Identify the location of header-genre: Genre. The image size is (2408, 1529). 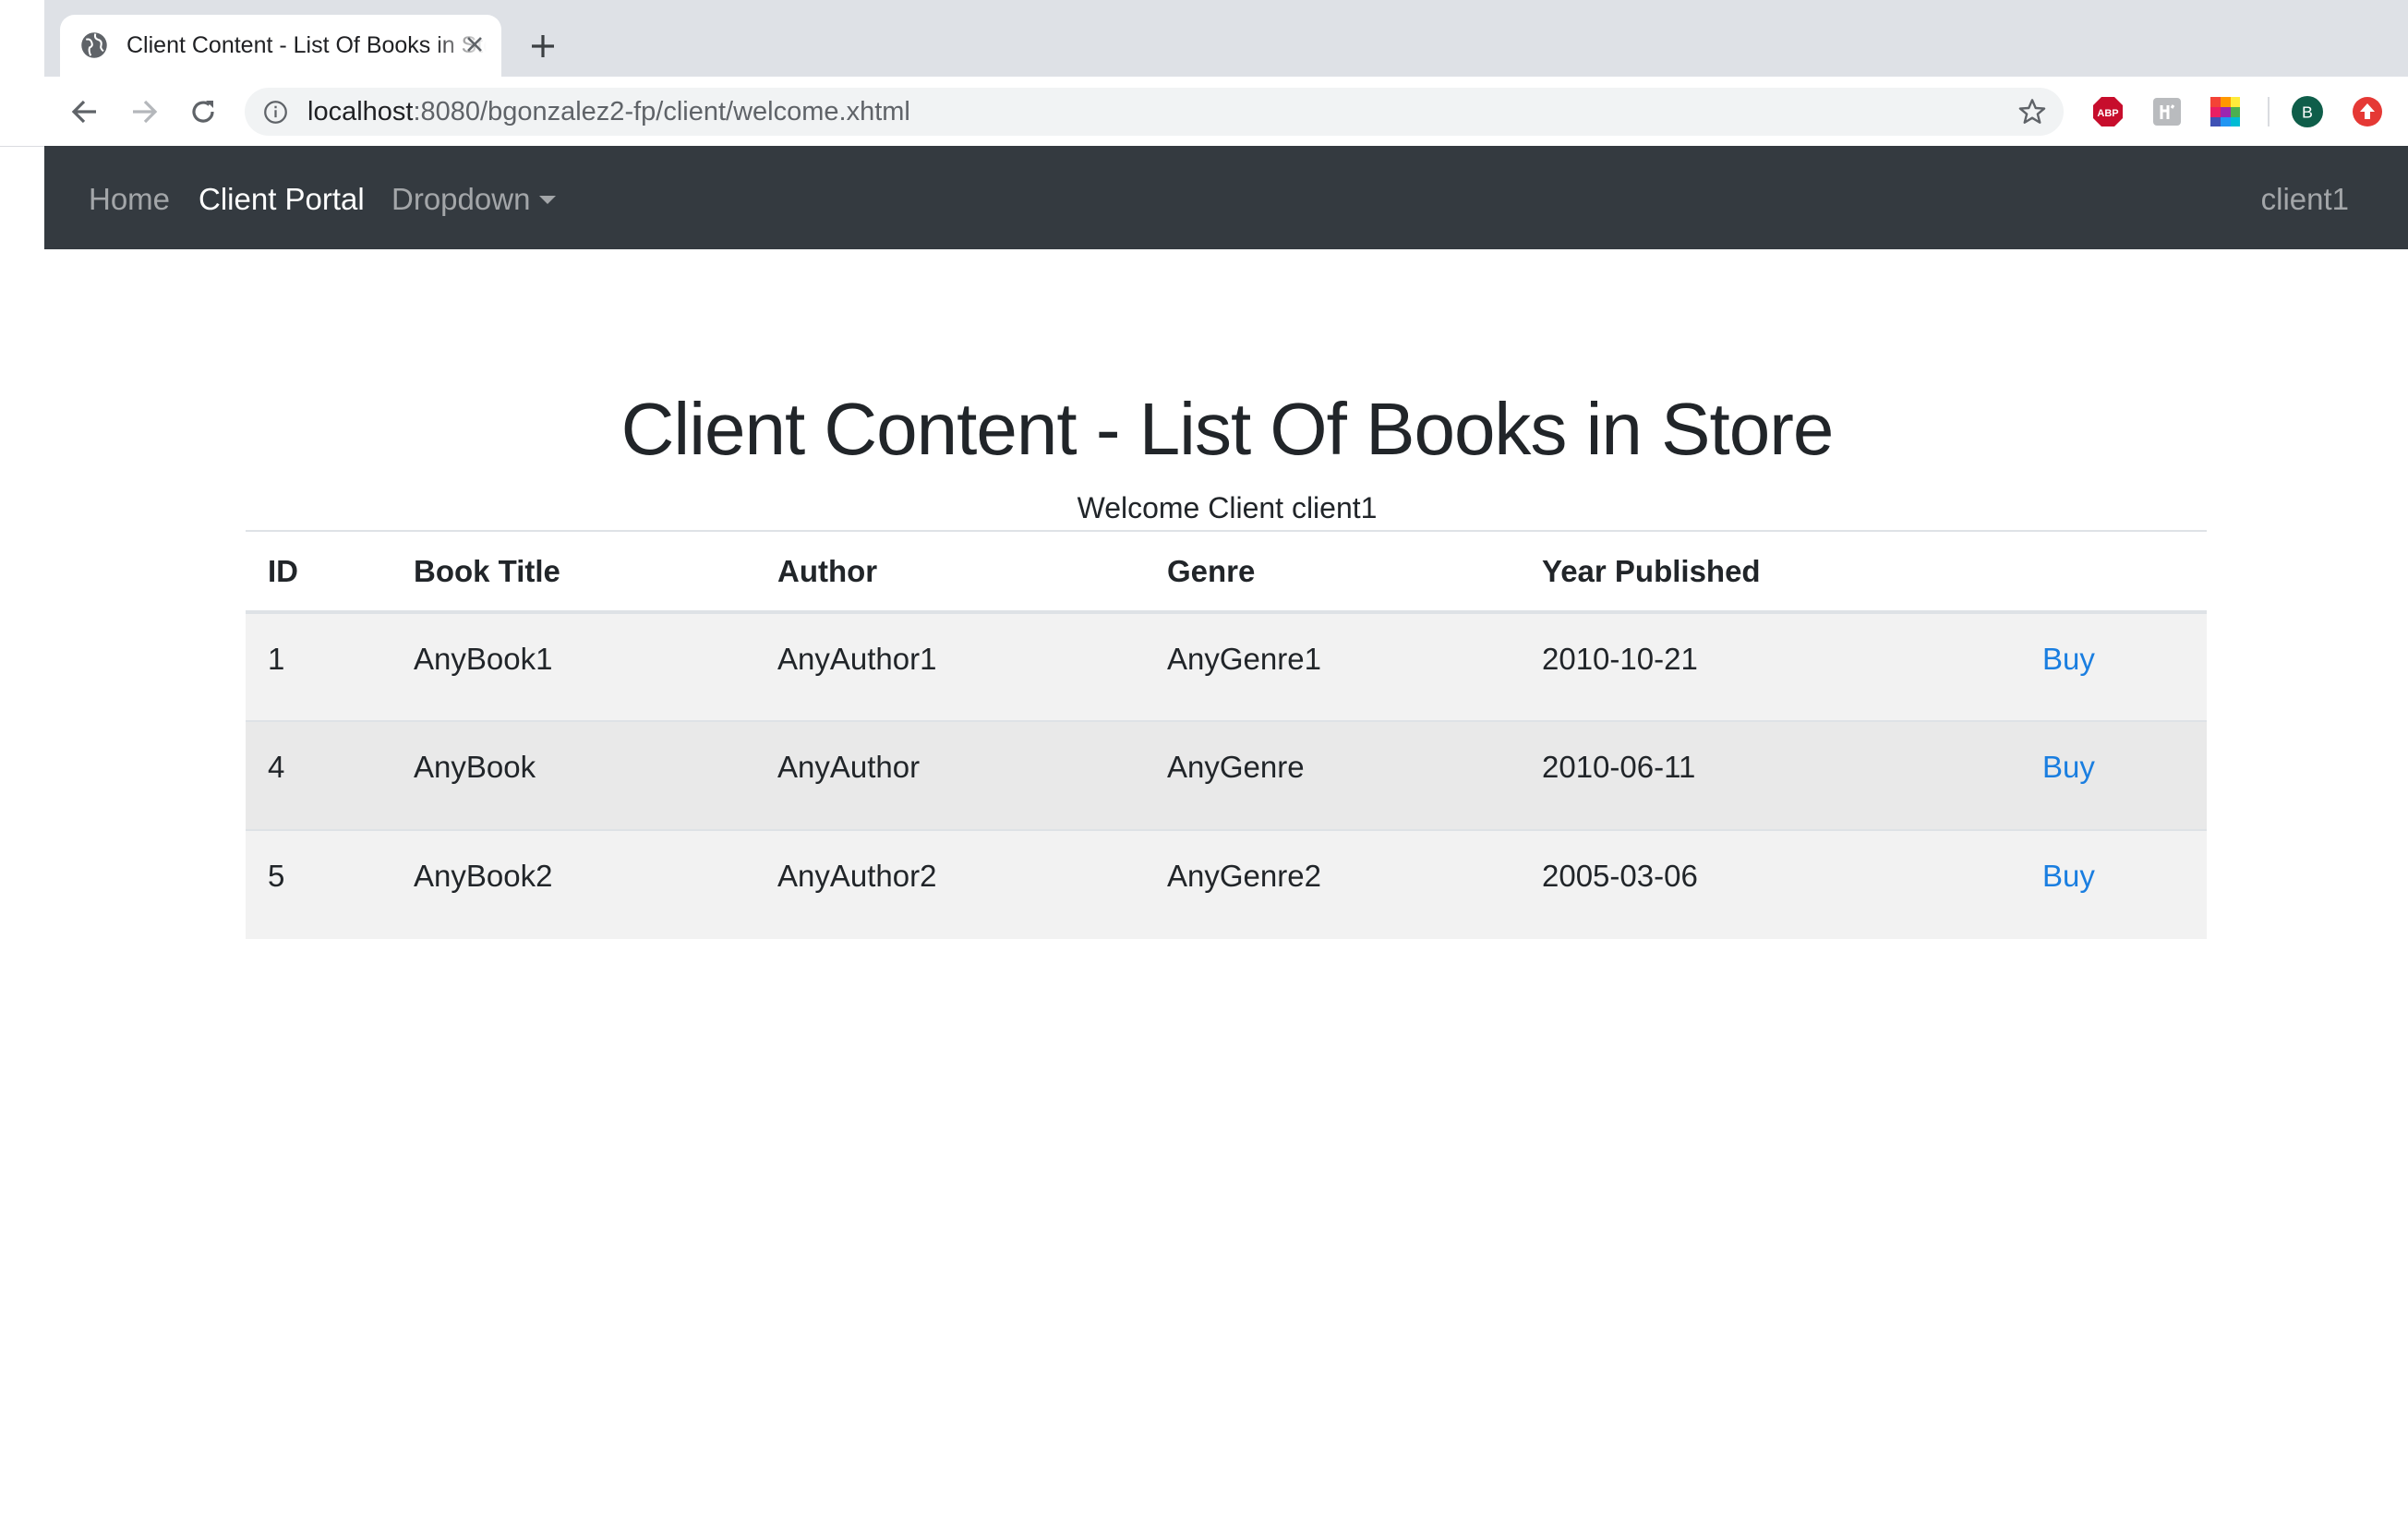
(1332, 572).